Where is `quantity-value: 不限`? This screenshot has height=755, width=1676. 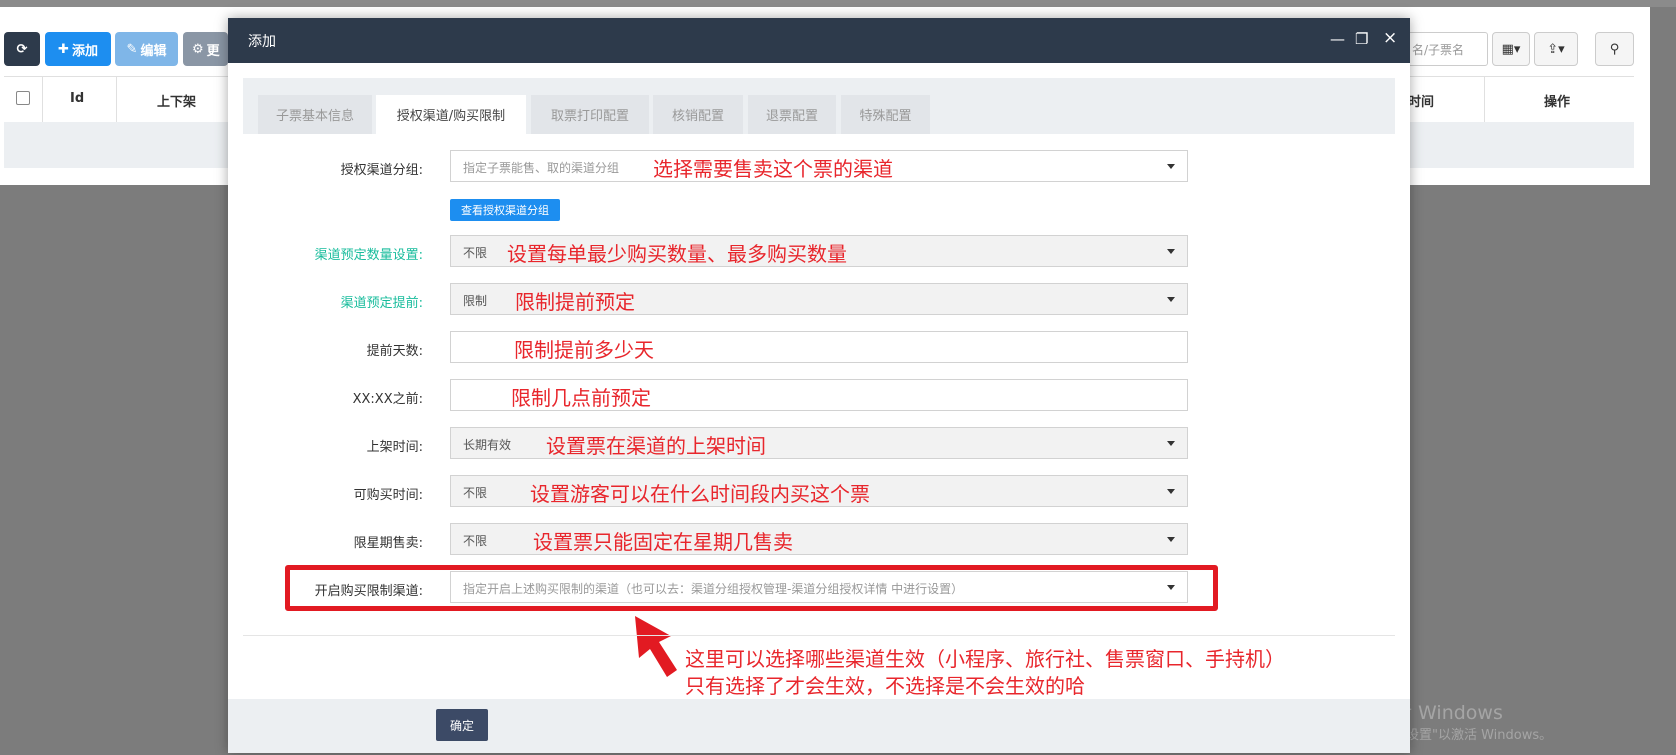 quantity-value: 不限 is located at coordinates (475, 253).